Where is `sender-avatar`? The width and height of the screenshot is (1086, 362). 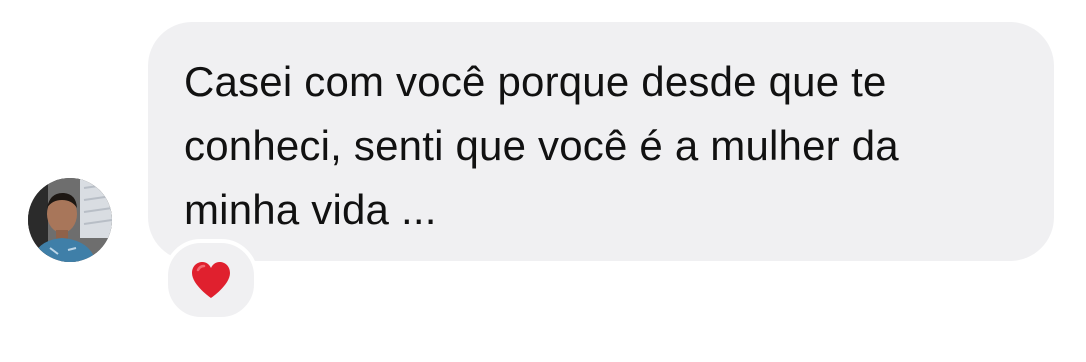
sender-avatar is located at coordinates (70, 220).